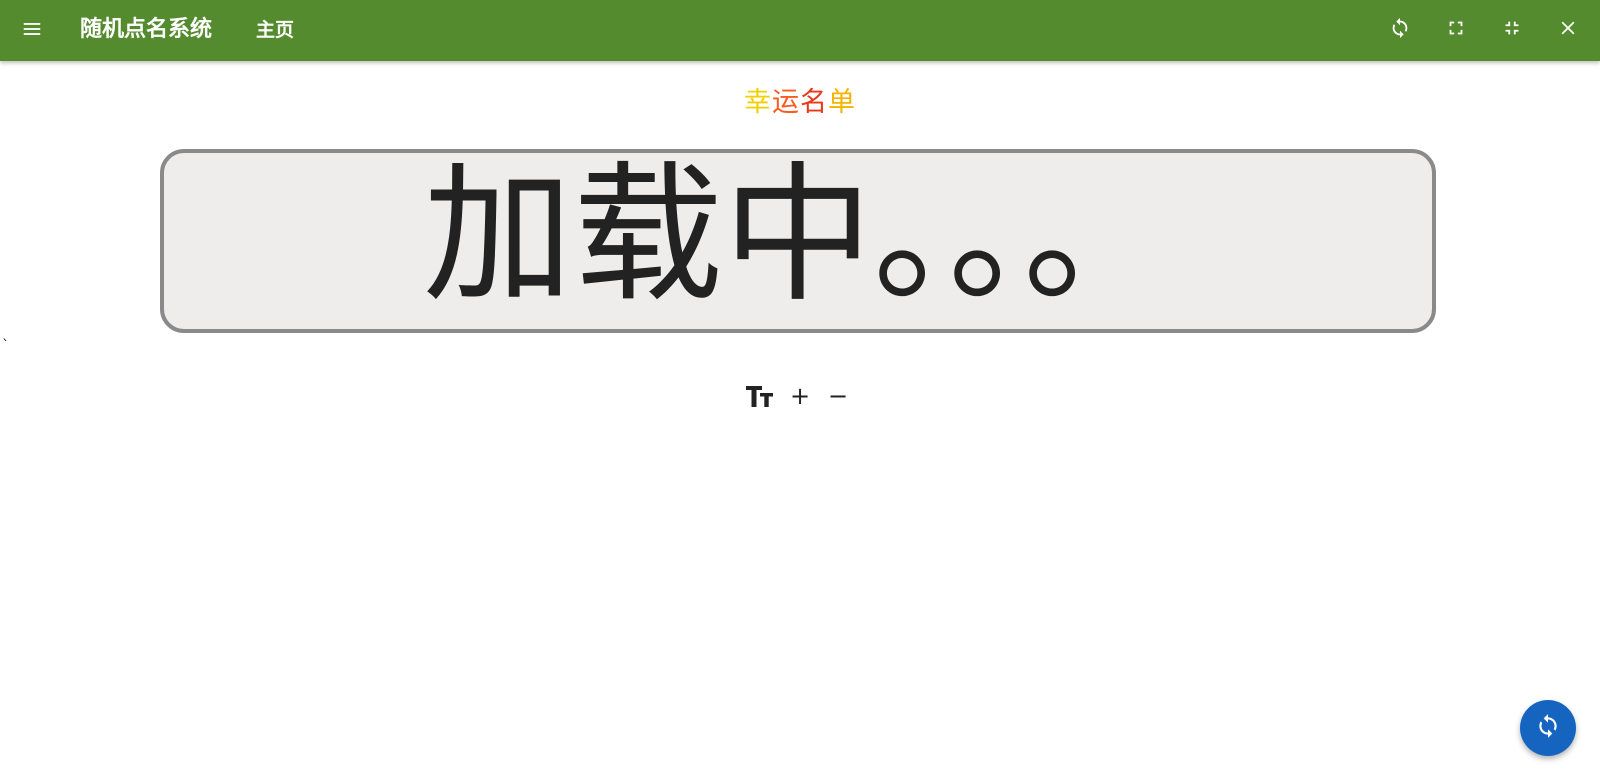  I want to click on name-display-text: 加载中。。。, so click(797, 236).